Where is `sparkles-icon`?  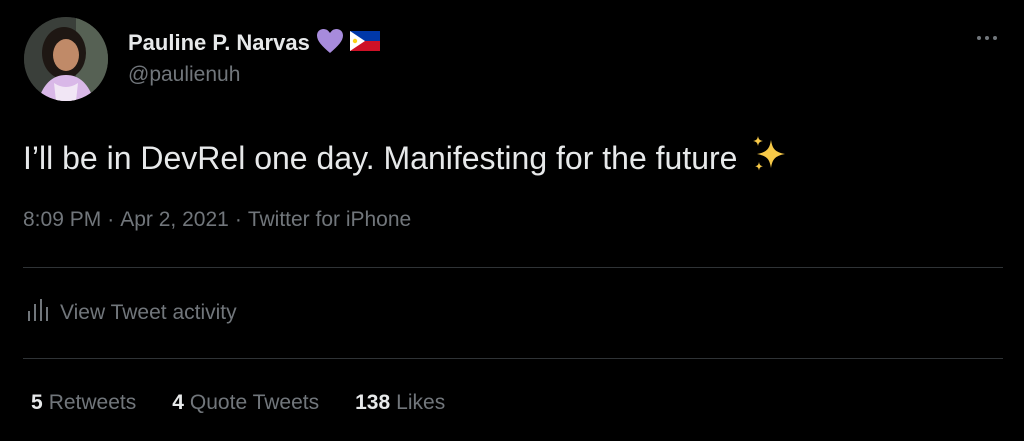 sparkles-icon is located at coordinates (770, 158).